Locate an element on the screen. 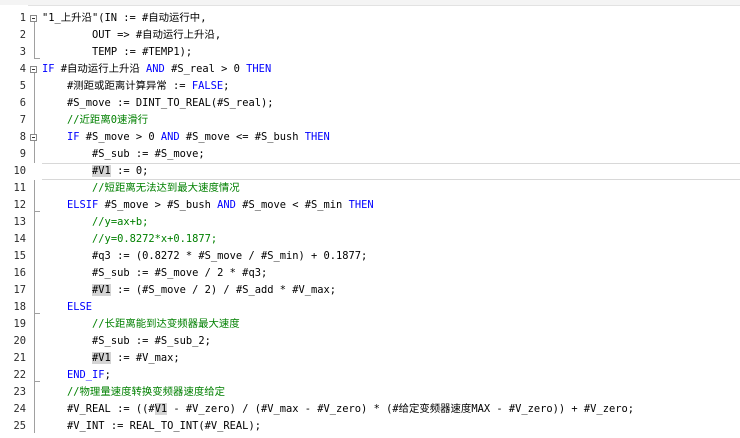 Image resolution: width=740 pixels, height=438 pixels. comment-token: //y=0.8272*x+0.1877; is located at coordinates (130, 239).